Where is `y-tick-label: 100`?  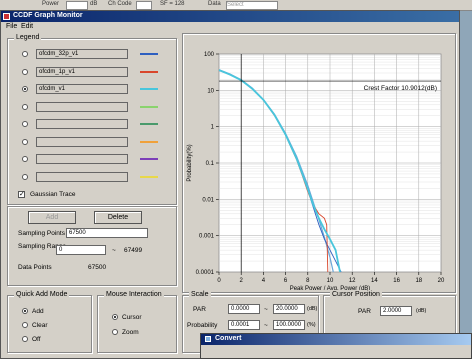
y-tick-label: 100 is located at coordinates (209, 55).